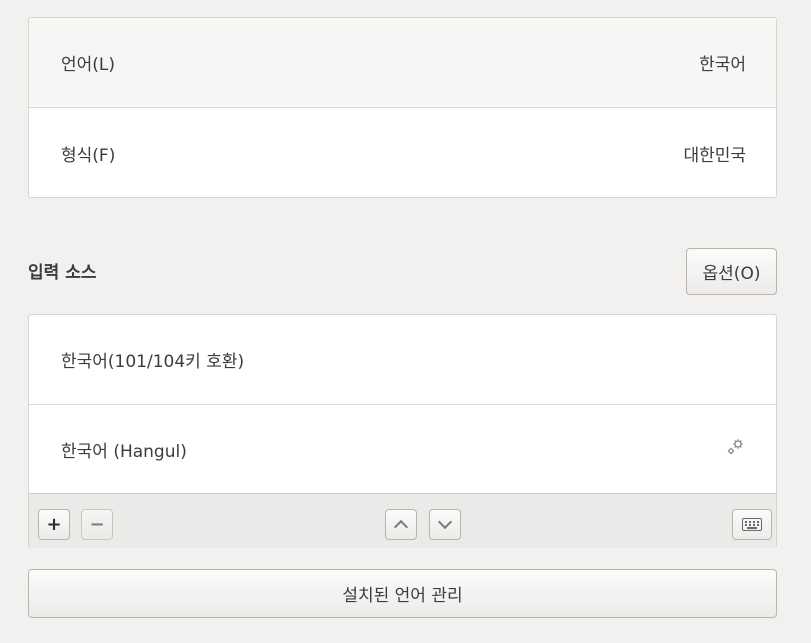  I want to click on remove-input-source-button: −, so click(97, 524).